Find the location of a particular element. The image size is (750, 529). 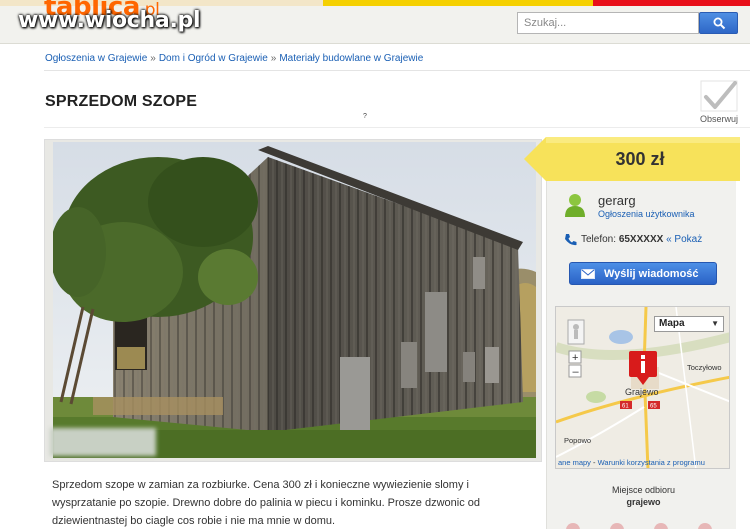

breadcrumb-link-1: Ogłoszenia w Grajewie is located at coordinates (96, 58).